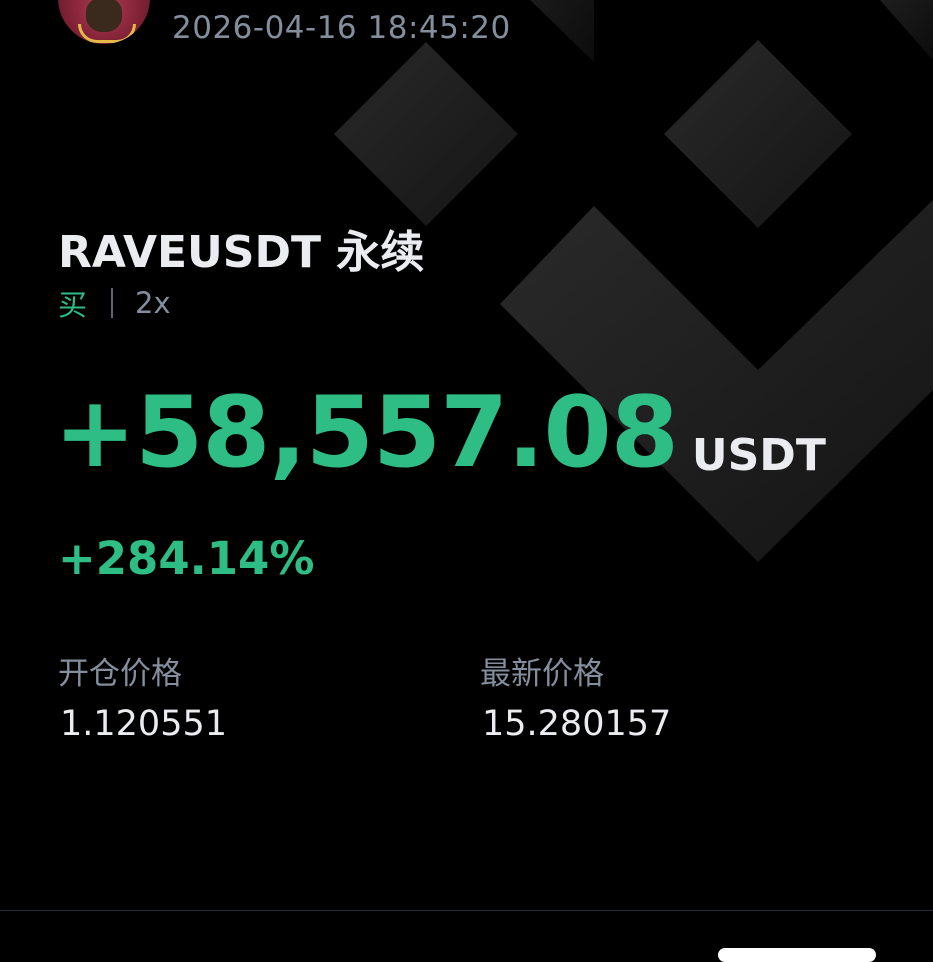 The height and width of the screenshot is (962, 933). Describe the element at coordinates (73, 305) in the screenshot. I see `position-side-label: 买` at that location.